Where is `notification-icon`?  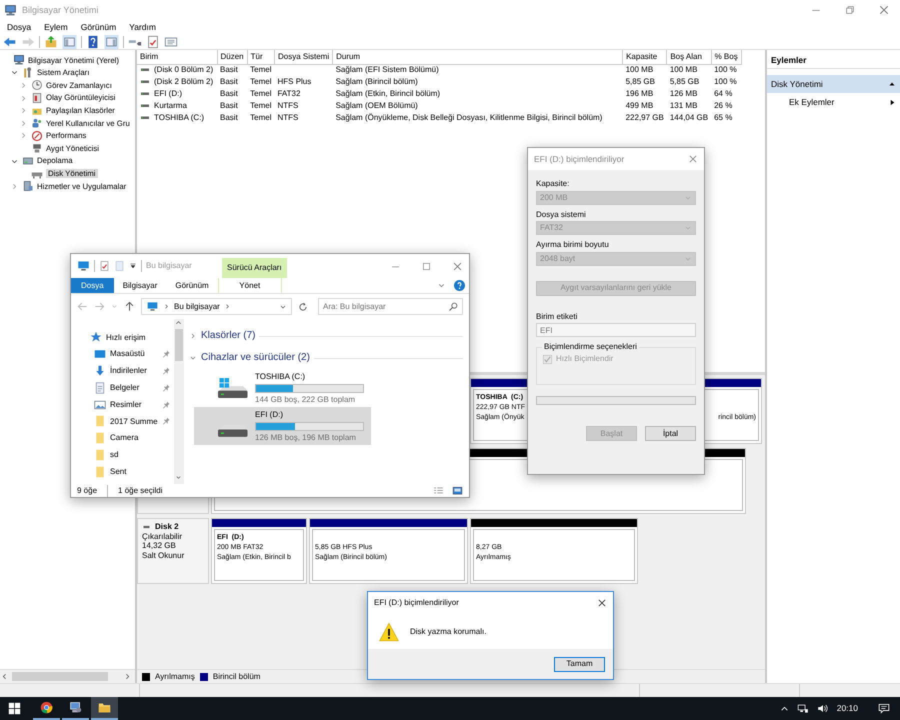
notification-icon is located at coordinates (884, 708).